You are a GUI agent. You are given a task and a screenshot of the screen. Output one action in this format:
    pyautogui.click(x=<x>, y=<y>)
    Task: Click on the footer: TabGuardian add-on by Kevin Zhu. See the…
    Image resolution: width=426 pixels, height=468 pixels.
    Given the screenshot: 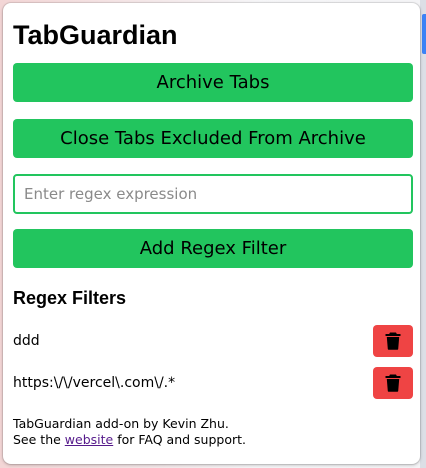 What is the action you would take?
    pyautogui.click(x=129, y=432)
    